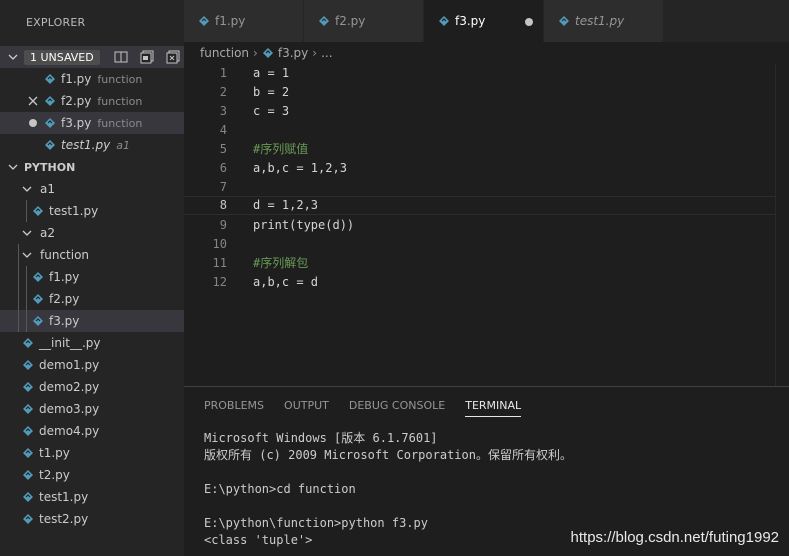 This screenshot has width=789, height=556. Describe the element at coordinates (92, 101) in the screenshot. I see `open-editor-f2: f2.py function` at that location.